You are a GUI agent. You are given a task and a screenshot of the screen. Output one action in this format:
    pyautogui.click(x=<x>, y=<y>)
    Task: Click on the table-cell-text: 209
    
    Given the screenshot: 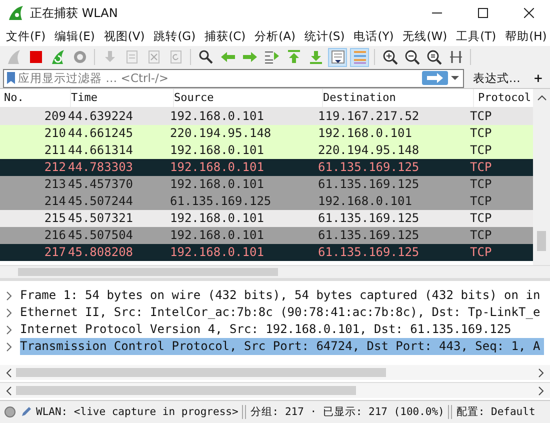 What is the action you would take?
    pyautogui.click(x=55, y=116)
    